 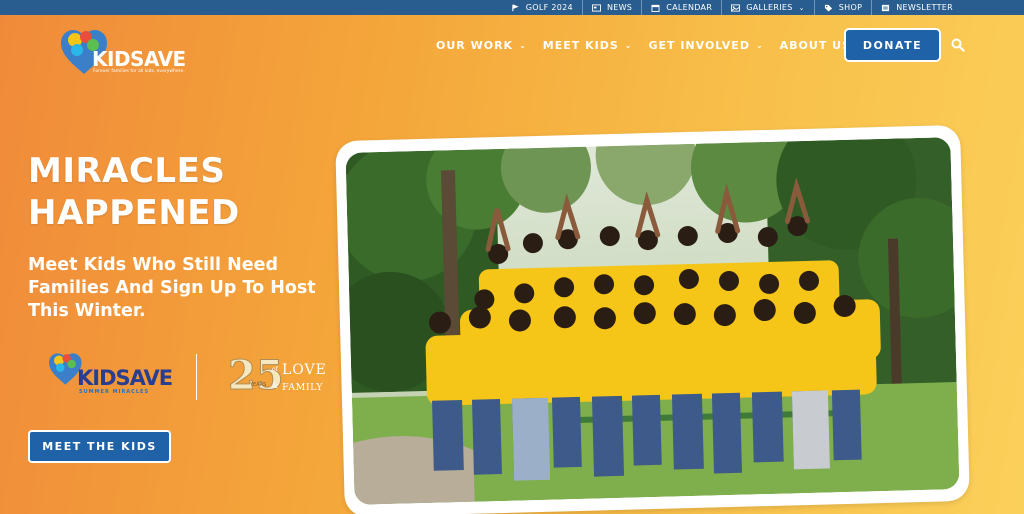 I want to click on news-icon, so click(x=596, y=7).